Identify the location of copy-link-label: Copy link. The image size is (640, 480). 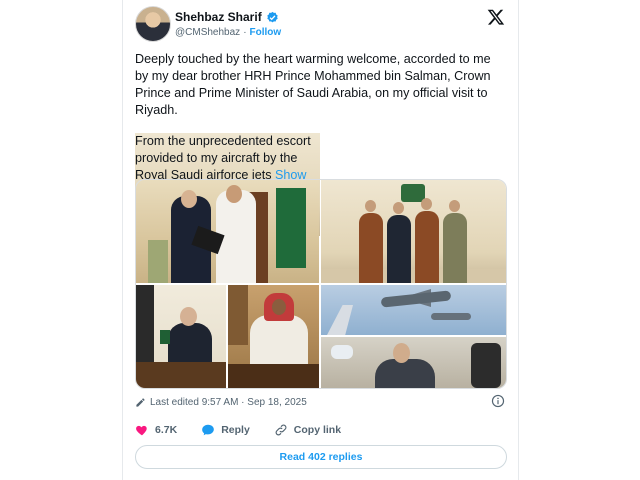
(317, 430).